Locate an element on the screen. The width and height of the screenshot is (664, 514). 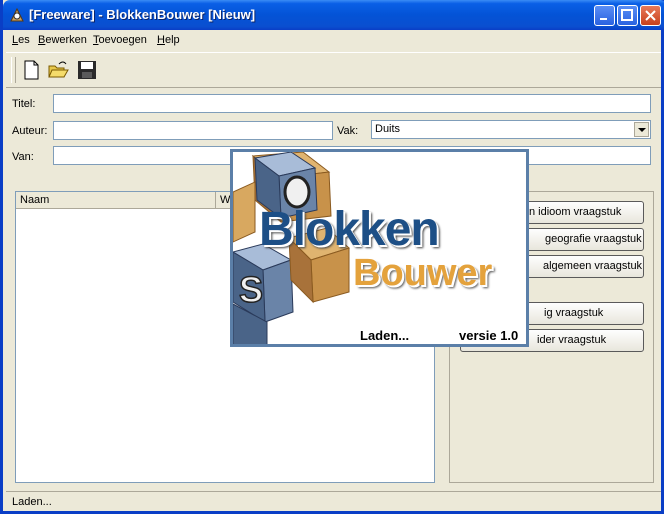
splash-title-blokken: Blokken is located at coordinates (349, 229).